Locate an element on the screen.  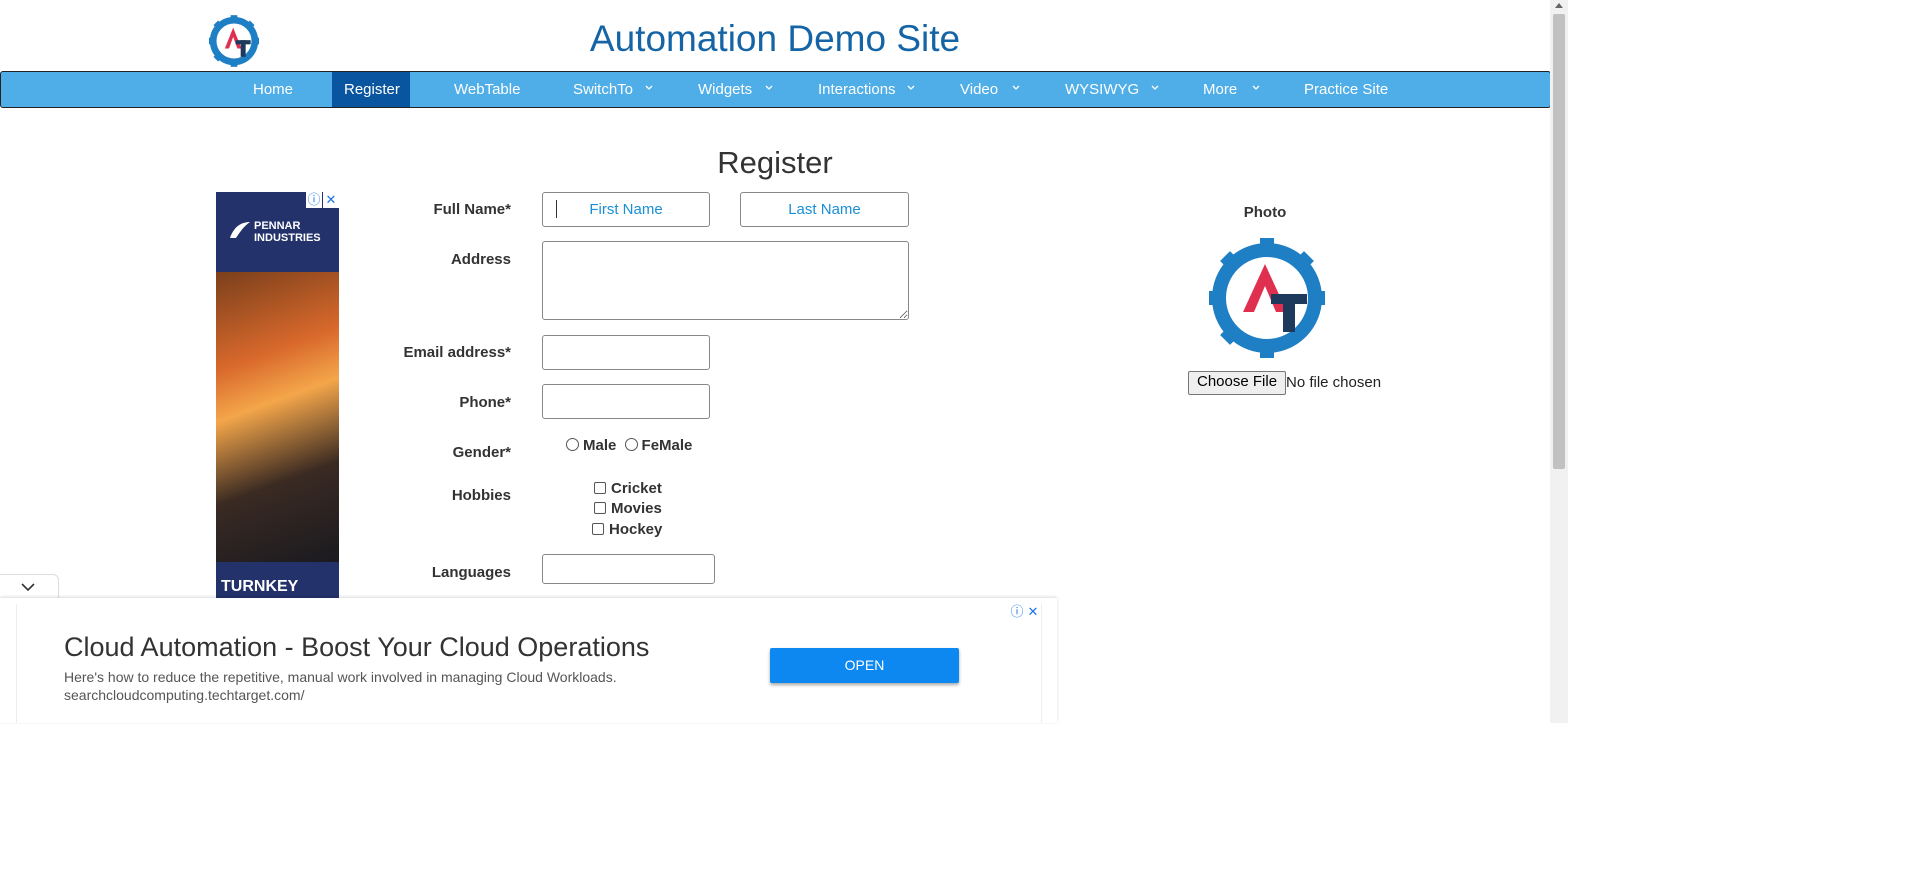
nav-wysiwyg: WYSIWYG is located at coordinates (1102, 89).